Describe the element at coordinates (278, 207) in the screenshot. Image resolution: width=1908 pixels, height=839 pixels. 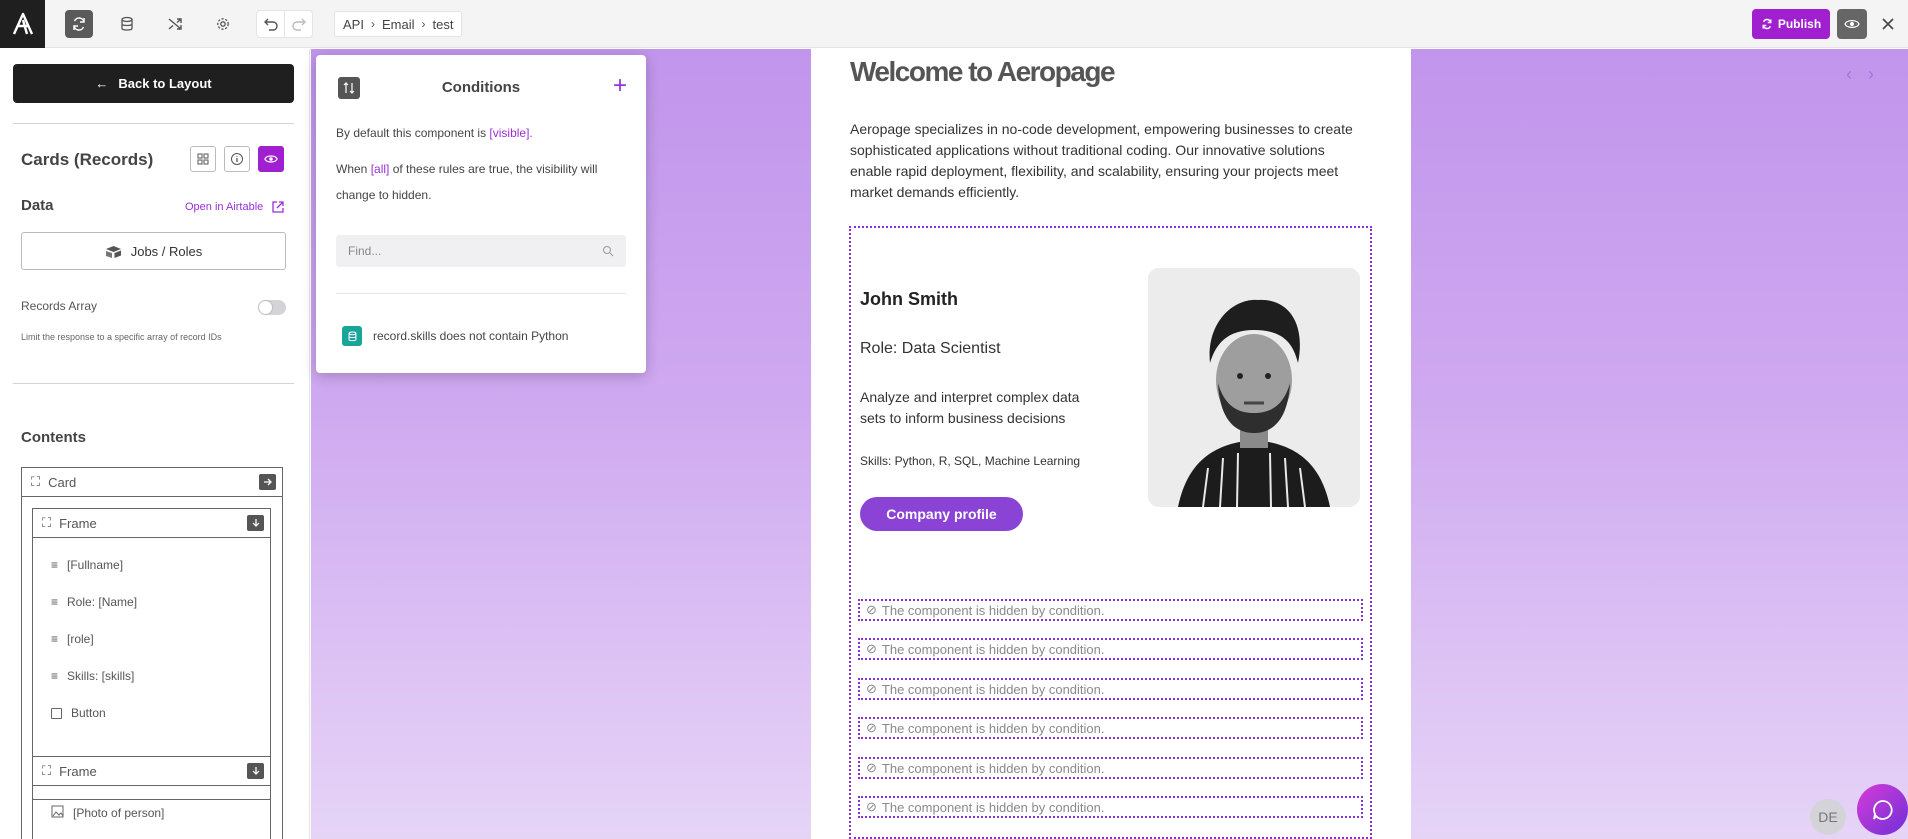
I see `external-link-icon` at that location.